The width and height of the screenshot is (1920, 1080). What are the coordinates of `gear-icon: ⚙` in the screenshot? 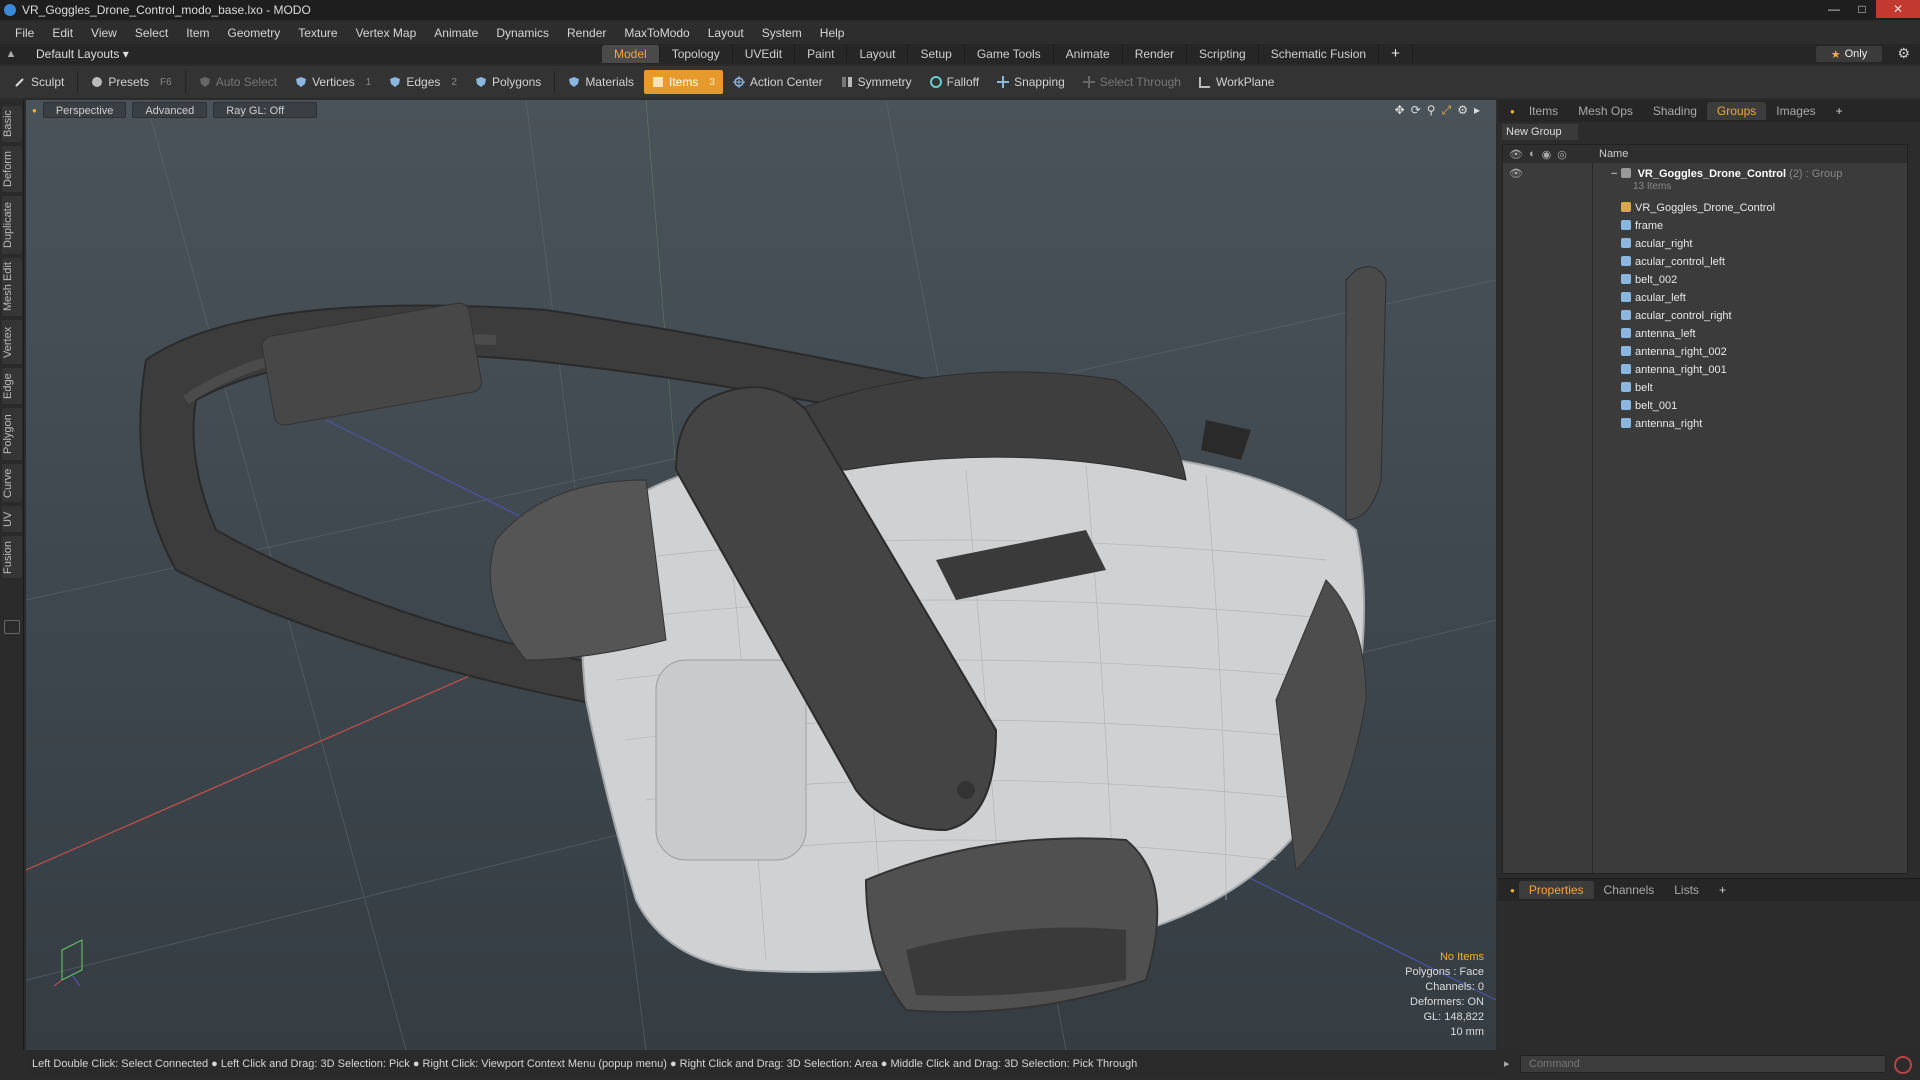 It's located at (1903, 53).